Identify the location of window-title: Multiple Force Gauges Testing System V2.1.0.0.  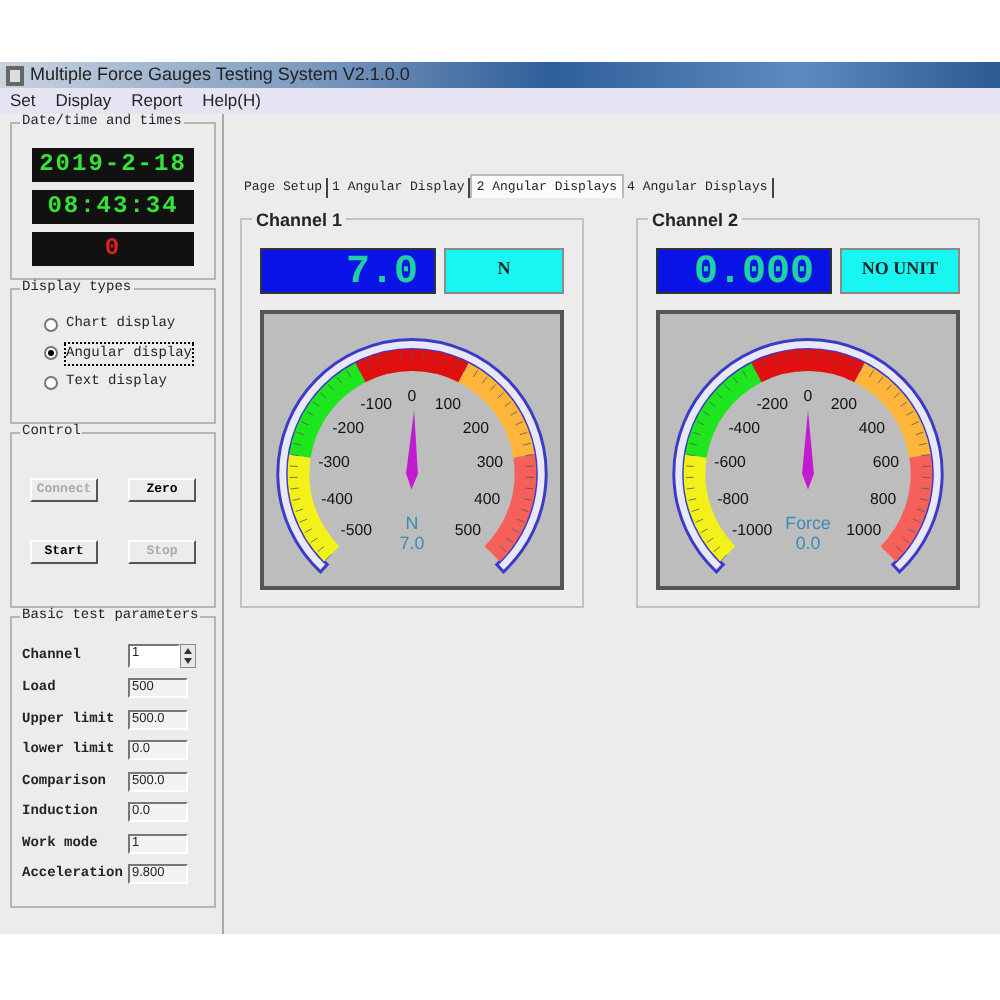
(220, 74).